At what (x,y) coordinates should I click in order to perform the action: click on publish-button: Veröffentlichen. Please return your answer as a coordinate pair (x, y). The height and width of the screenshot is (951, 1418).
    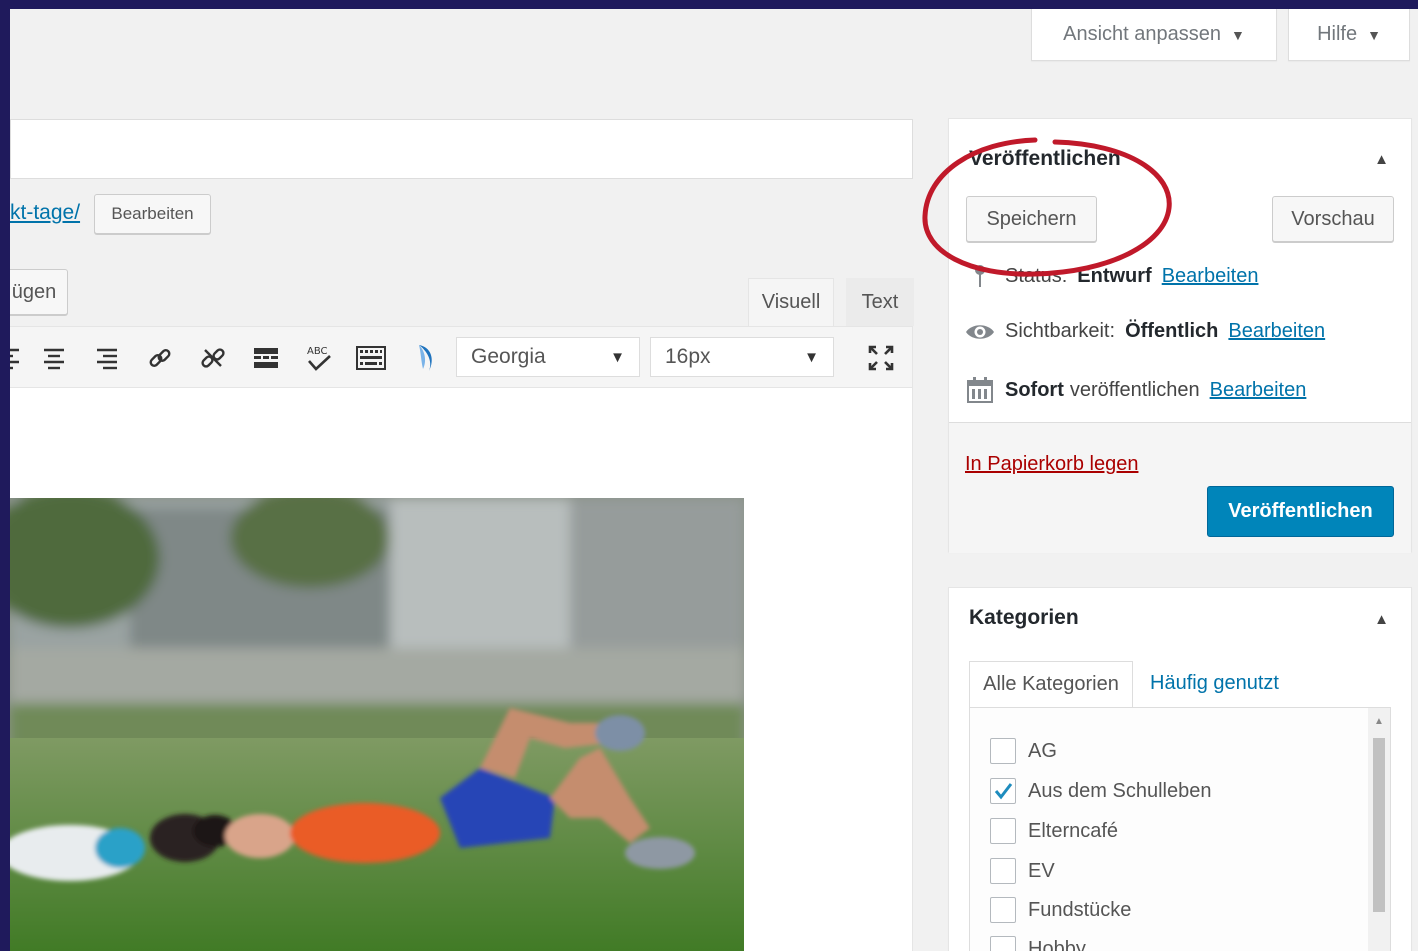
    Looking at the image, I should click on (1300, 511).